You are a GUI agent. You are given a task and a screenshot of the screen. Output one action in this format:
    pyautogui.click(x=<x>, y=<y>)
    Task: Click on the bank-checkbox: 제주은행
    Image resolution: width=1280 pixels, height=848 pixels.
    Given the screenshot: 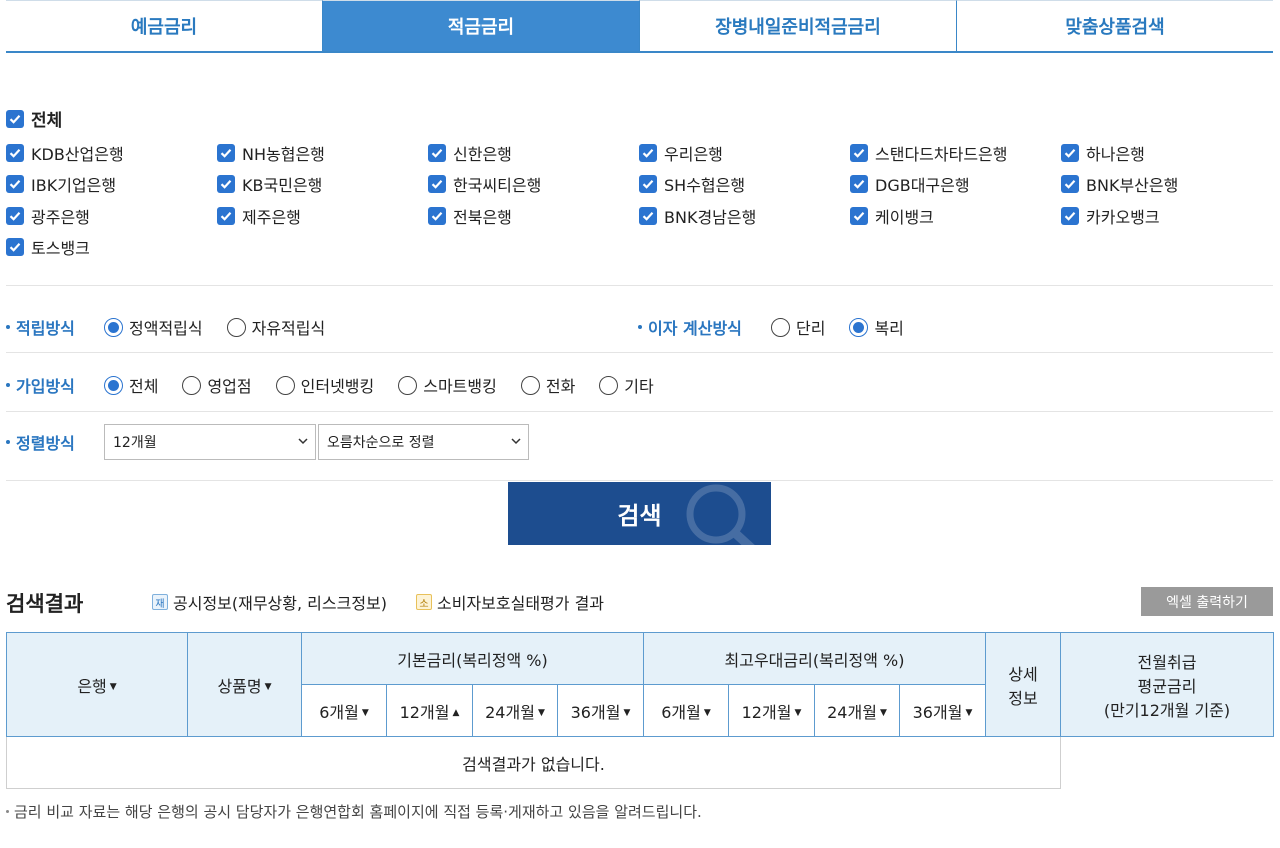 What is the action you would take?
    pyautogui.click(x=322, y=216)
    